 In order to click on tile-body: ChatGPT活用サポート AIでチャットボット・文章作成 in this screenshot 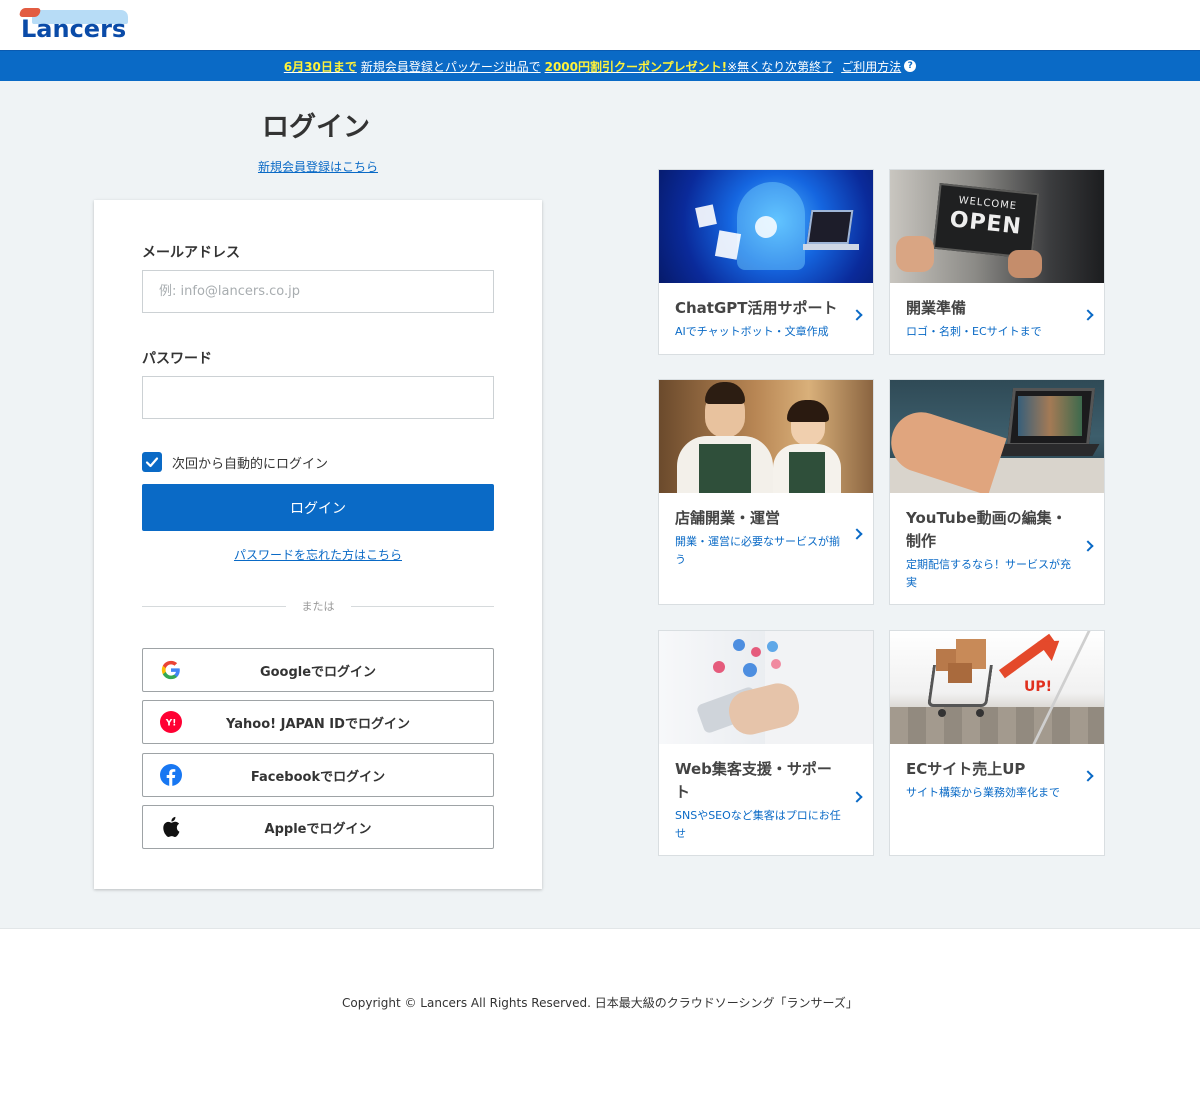, I will do `click(766, 317)`.